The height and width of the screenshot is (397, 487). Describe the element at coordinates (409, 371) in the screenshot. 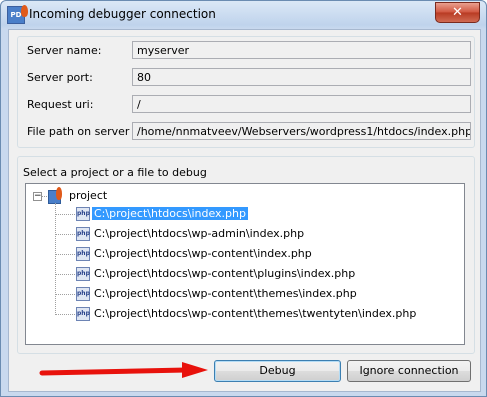

I see `ignore-connection-button: Ignore connection` at that location.